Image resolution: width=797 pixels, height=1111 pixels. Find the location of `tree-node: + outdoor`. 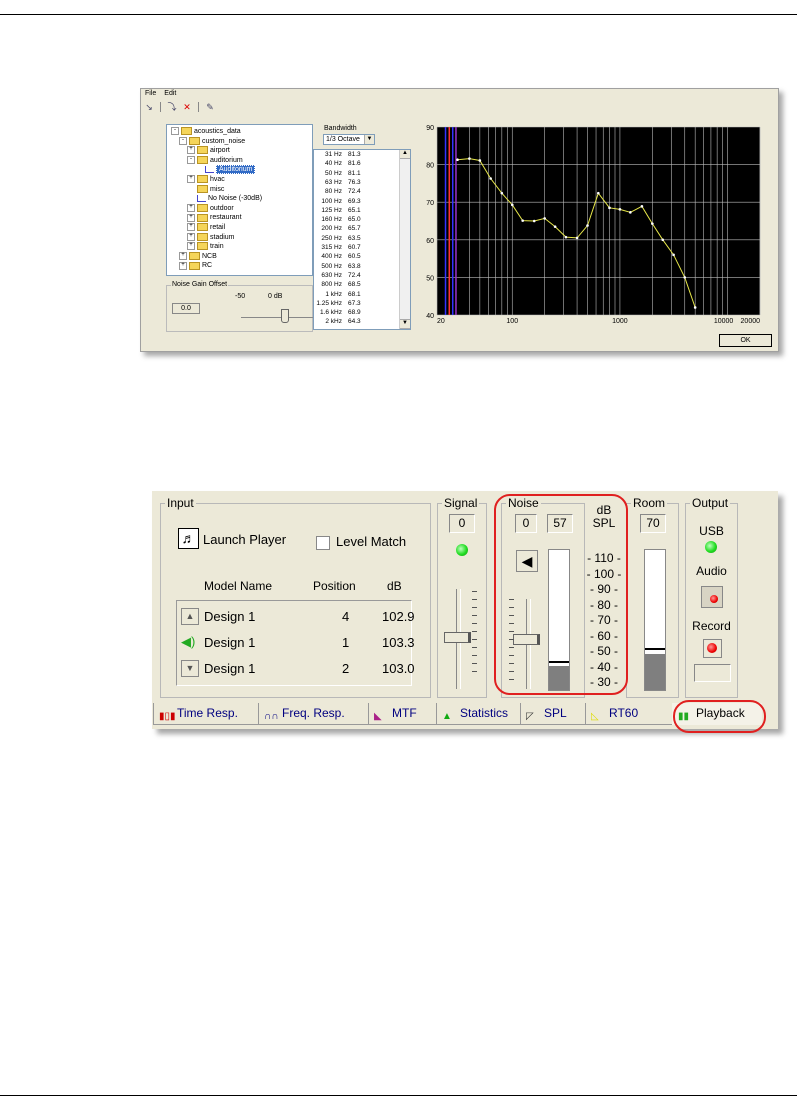

tree-node: + outdoor is located at coordinates (210, 208).